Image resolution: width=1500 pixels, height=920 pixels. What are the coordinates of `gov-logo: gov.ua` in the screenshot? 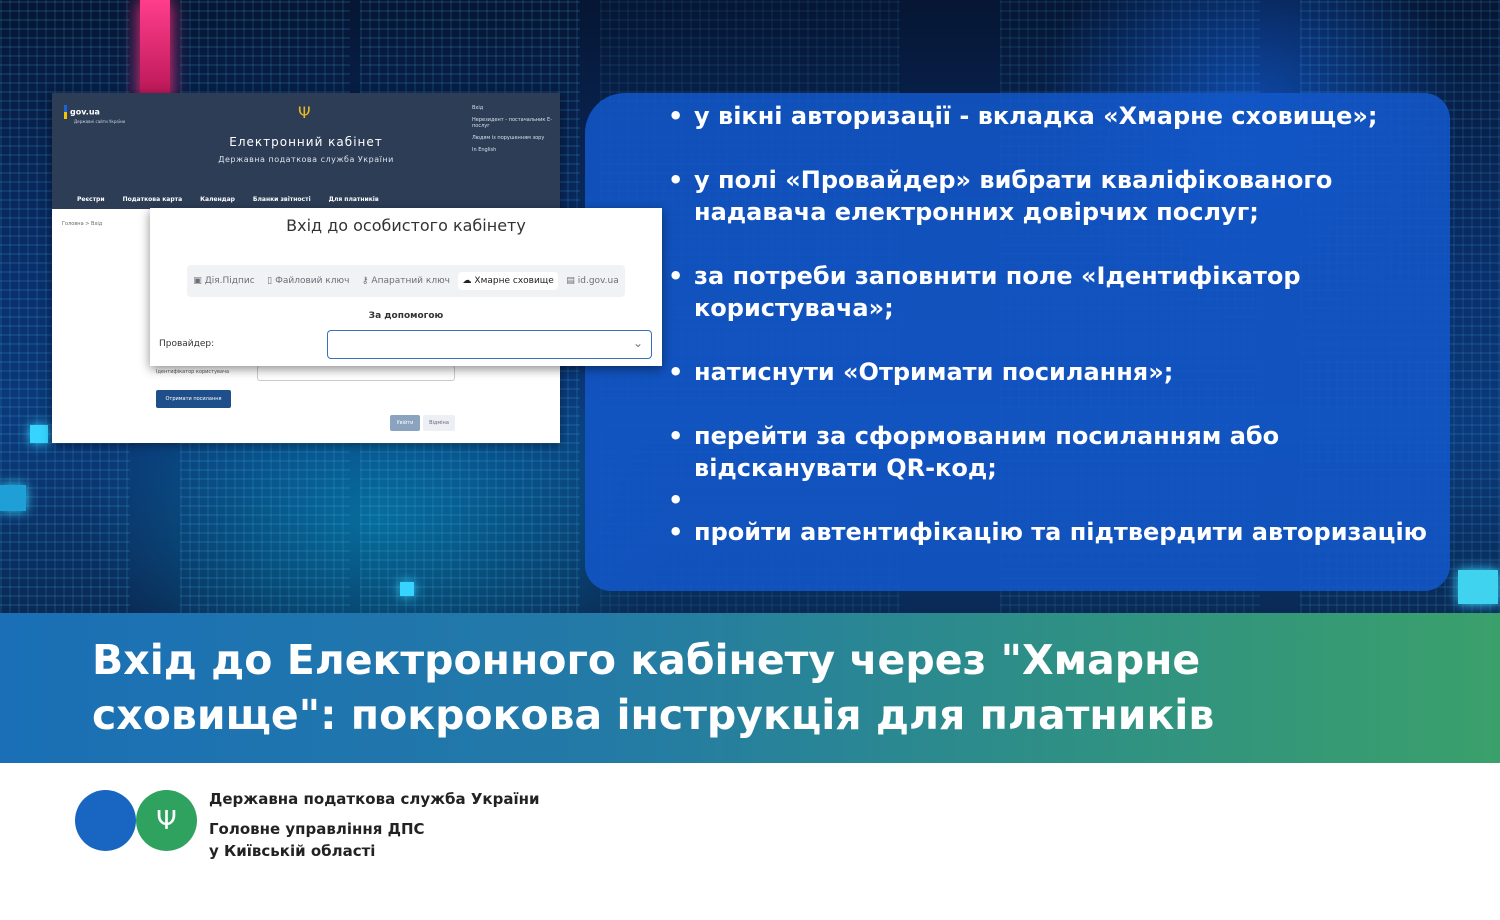 It's located at (82, 112).